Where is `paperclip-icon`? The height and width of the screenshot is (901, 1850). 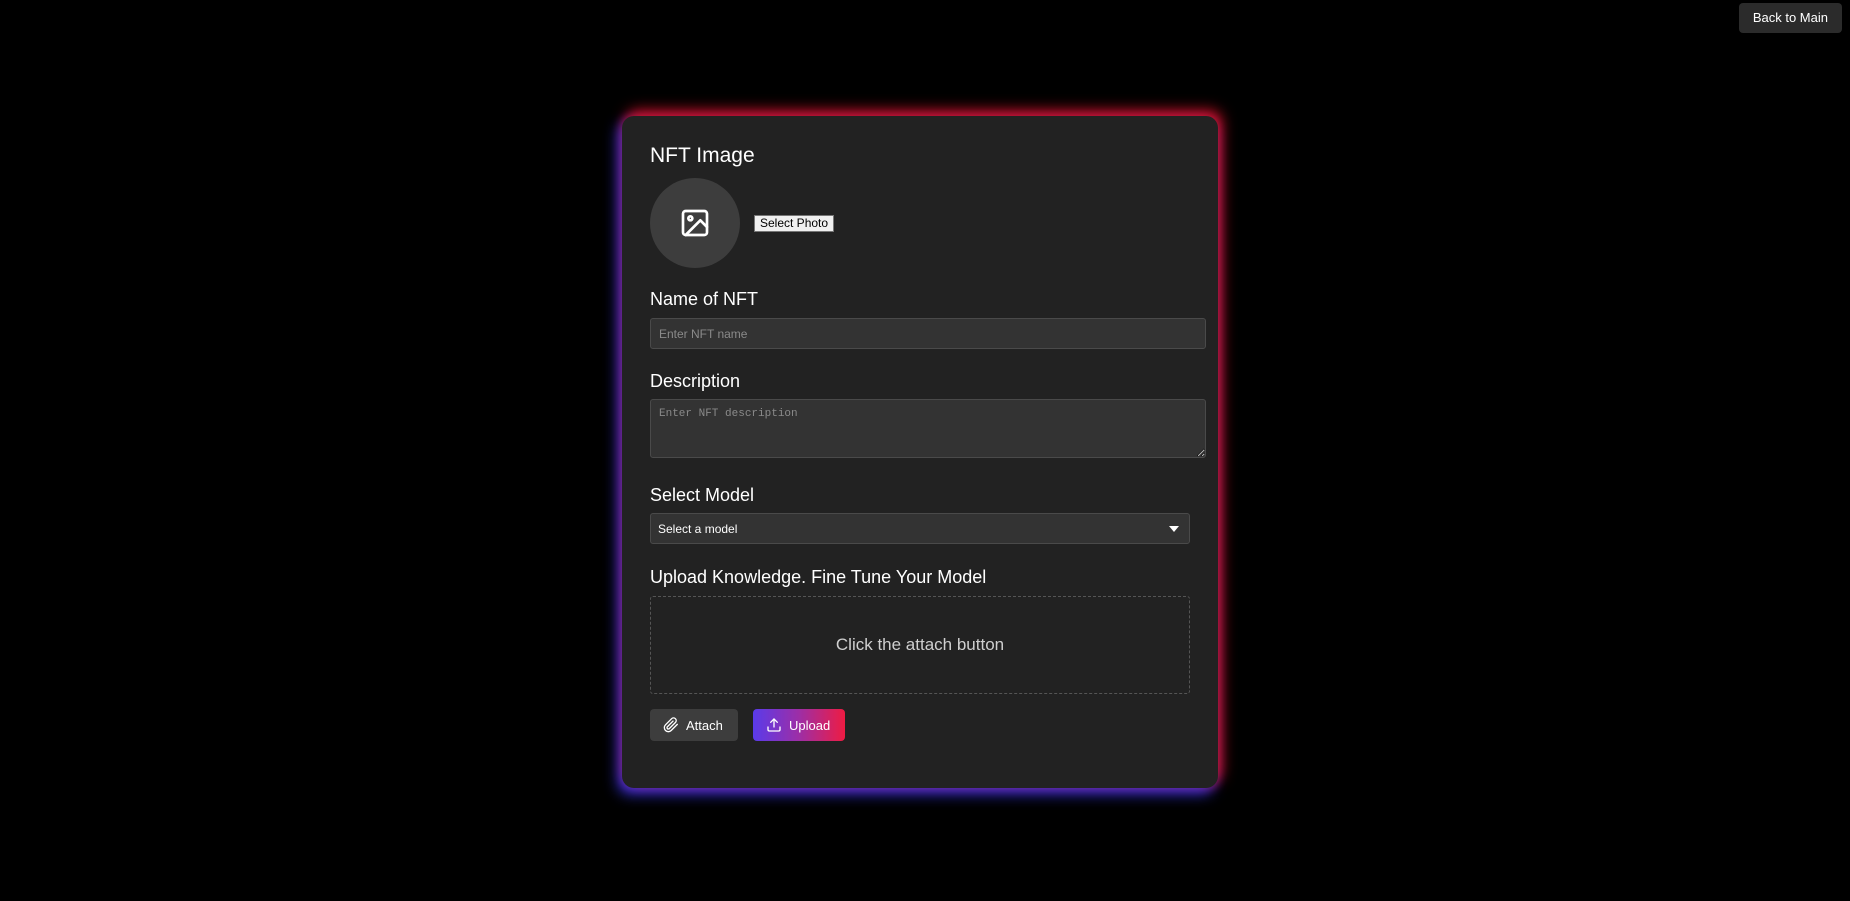
paperclip-icon is located at coordinates (670, 725).